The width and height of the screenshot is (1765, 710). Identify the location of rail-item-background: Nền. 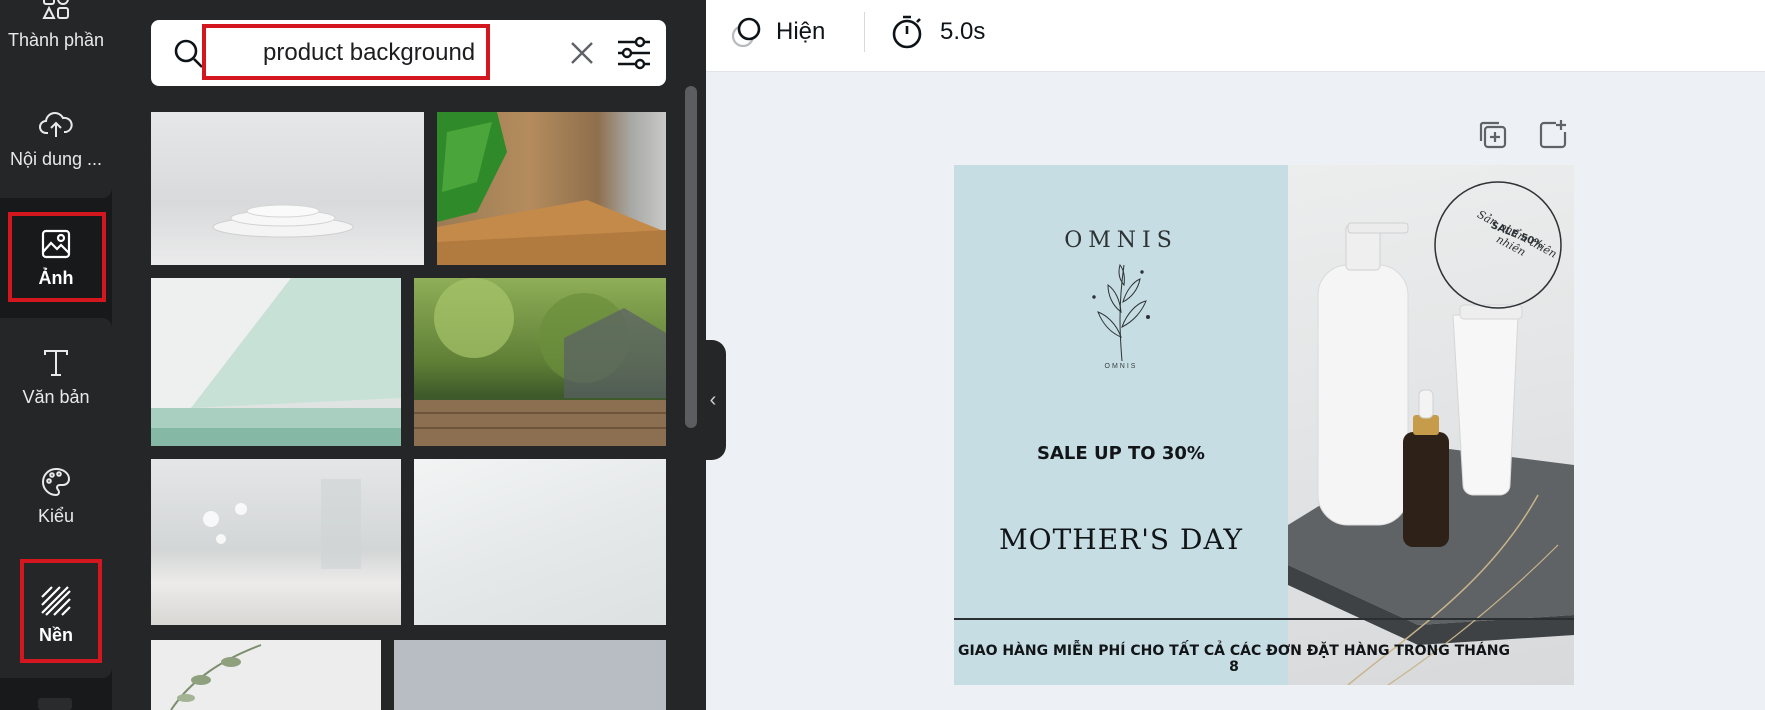
(56, 614).